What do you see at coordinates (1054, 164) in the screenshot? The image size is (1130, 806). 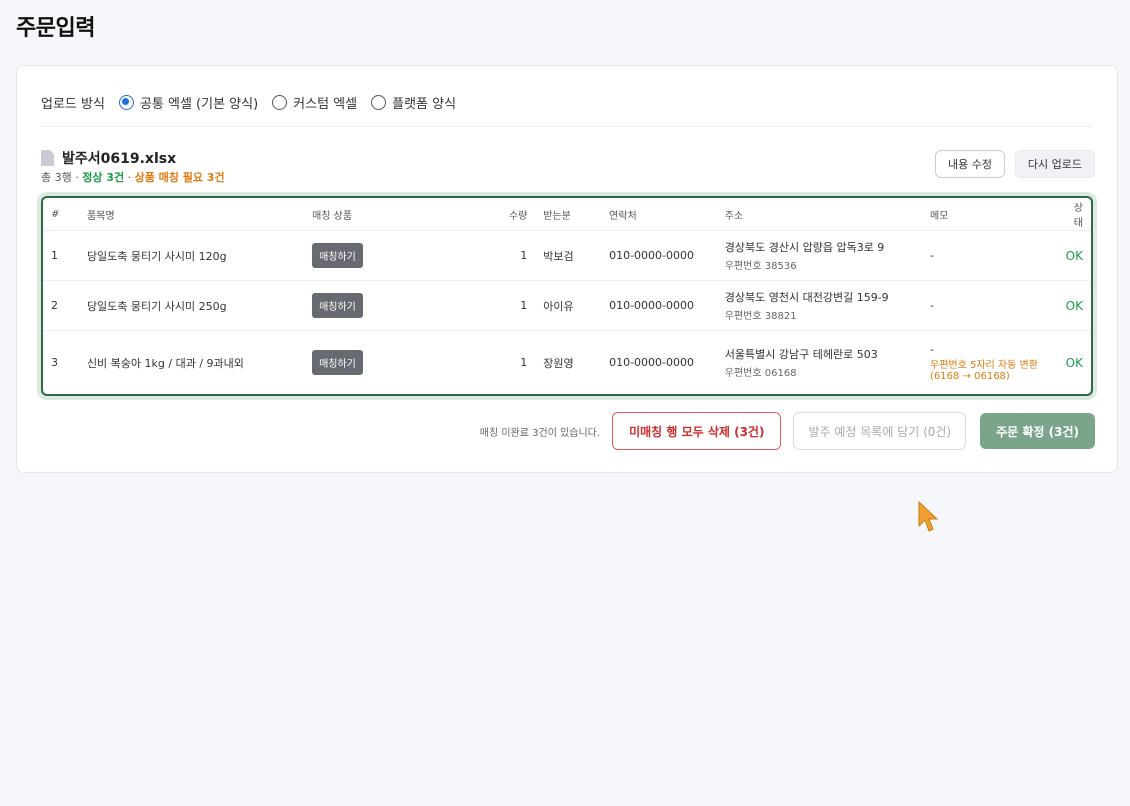 I see `reupload-button: 다시 업로드` at bounding box center [1054, 164].